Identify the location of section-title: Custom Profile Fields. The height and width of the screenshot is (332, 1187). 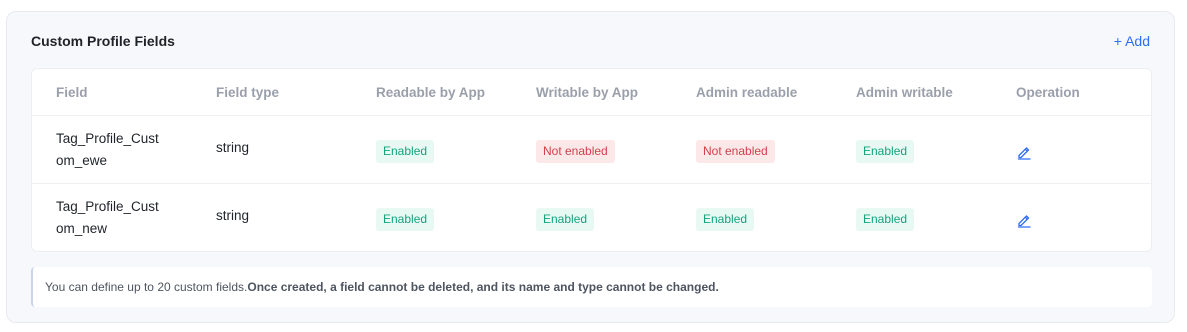
(103, 41).